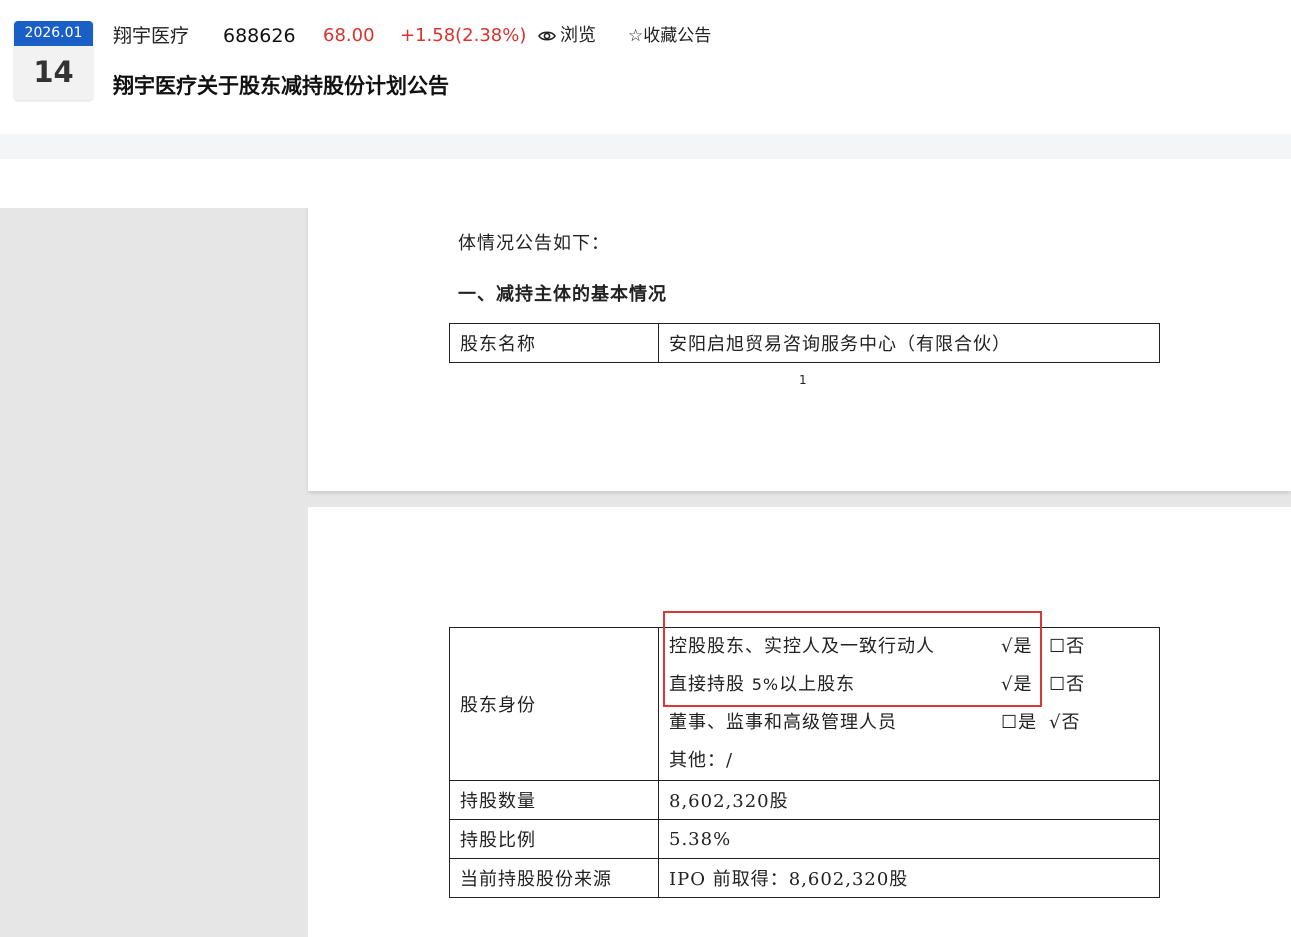 The height and width of the screenshot is (937, 1291). What do you see at coordinates (281, 86) in the screenshot?
I see `announcement-title: 翔宇医疗关于股东减持股份计划公告` at bounding box center [281, 86].